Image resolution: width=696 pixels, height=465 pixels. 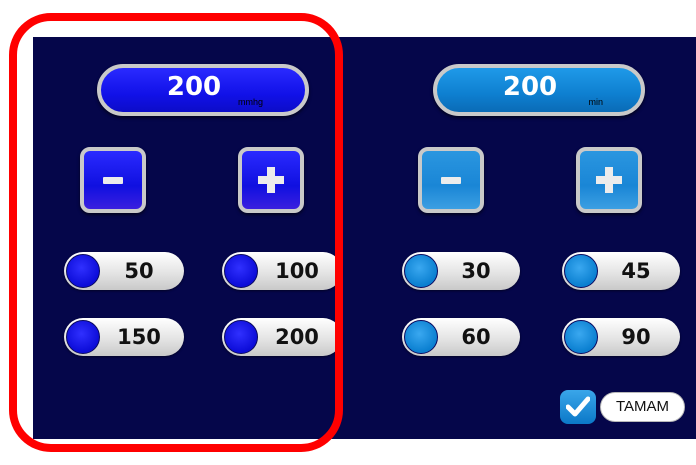 What do you see at coordinates (595, 102) in the screenshot?
I see `time-unit: min` at bounding box center [595, 102].